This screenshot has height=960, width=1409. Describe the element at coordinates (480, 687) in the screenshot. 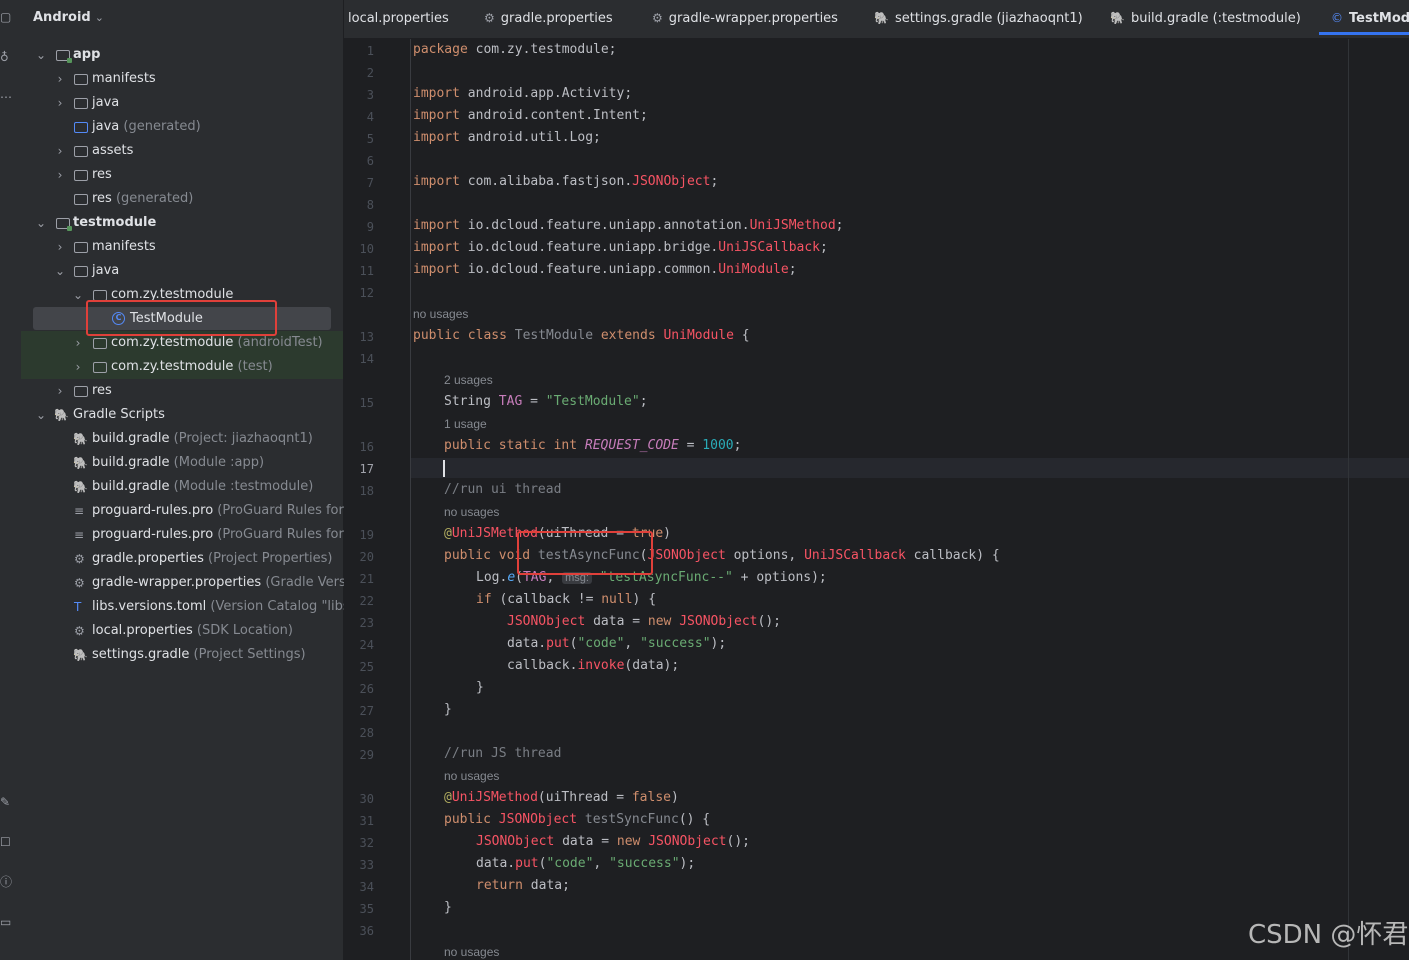

I see `code-line: }` at that location.